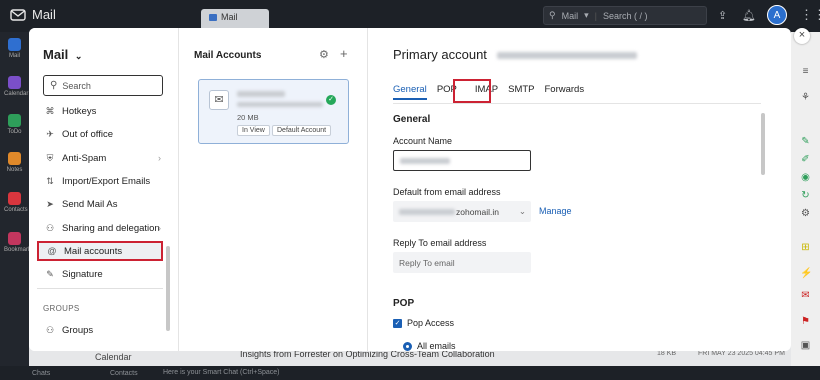 The height and width of the screenshot is (380, 820). What do you see at coordinates (810, 15) in the screenshot?
I see `apps-grid-icon: ⋮⋮` at bounding box center [810, 15].